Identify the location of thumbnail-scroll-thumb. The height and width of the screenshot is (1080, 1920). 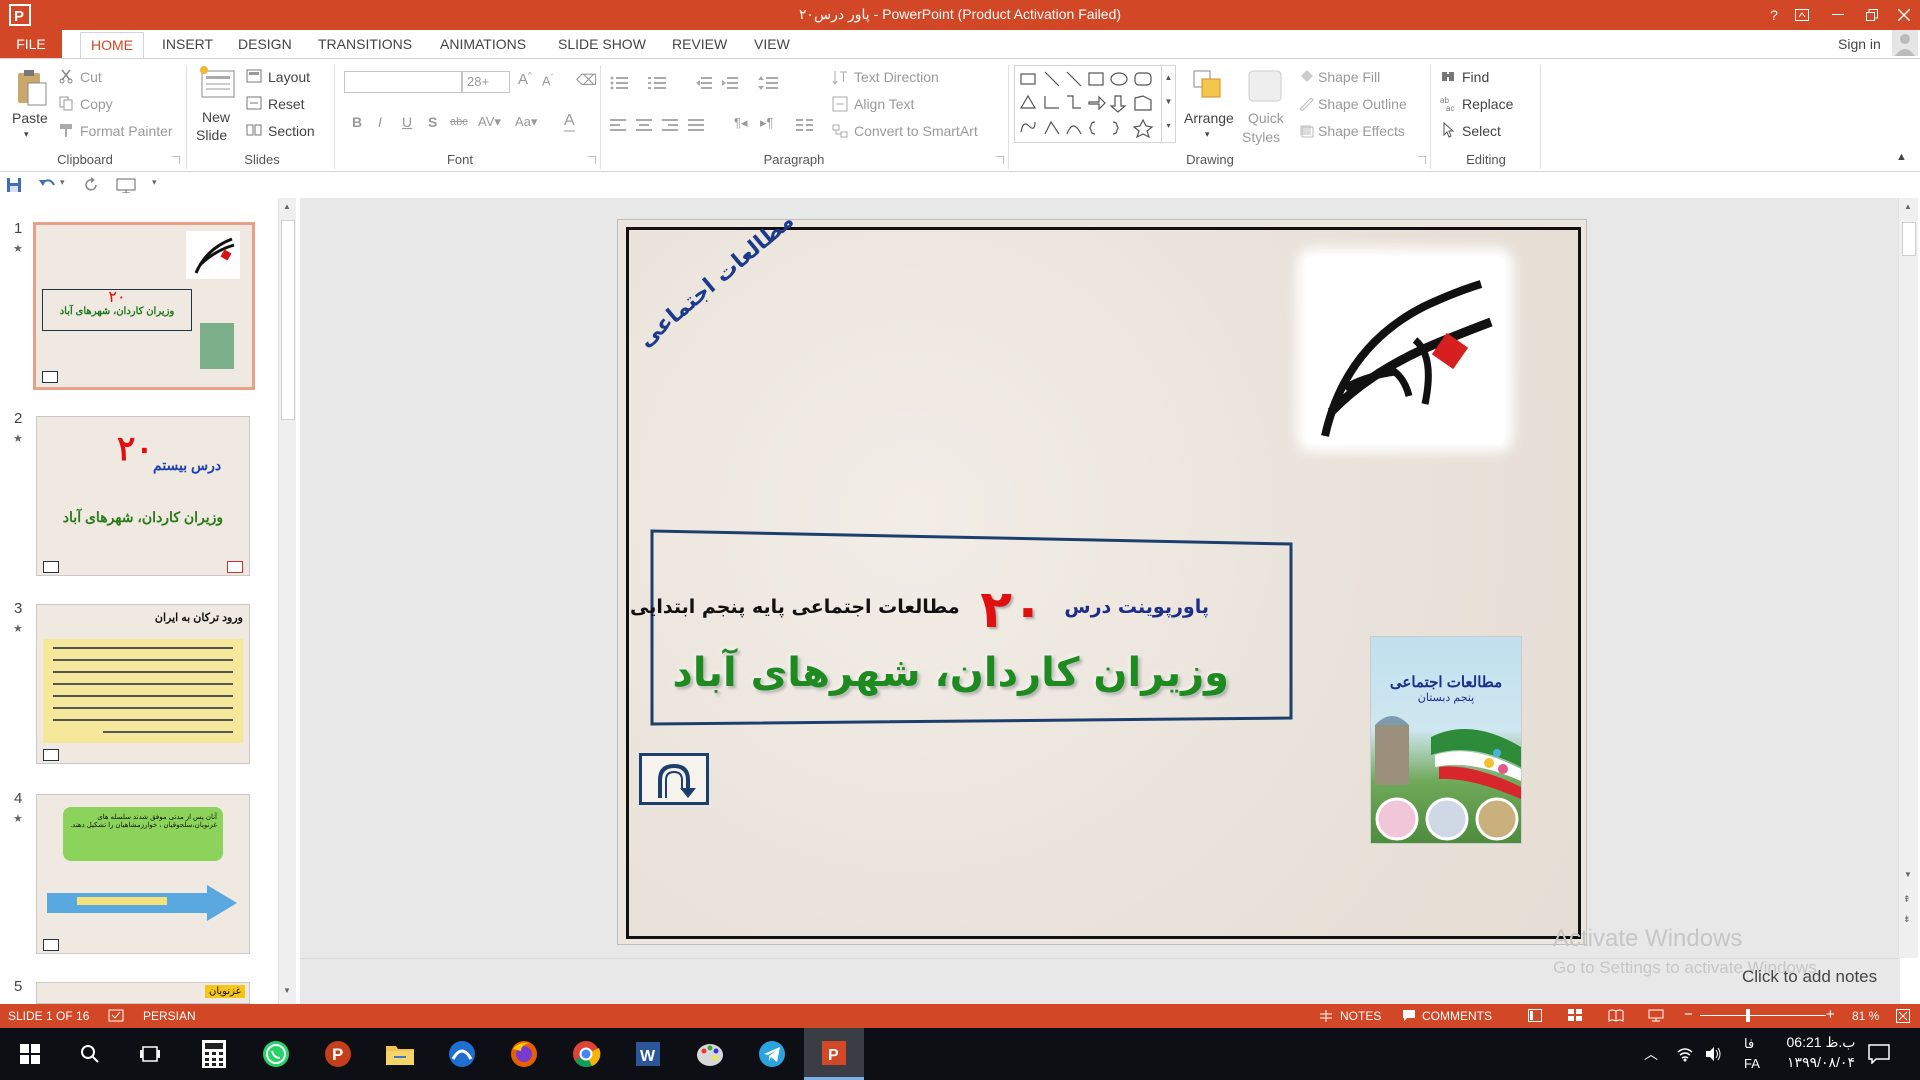
(288, 320).